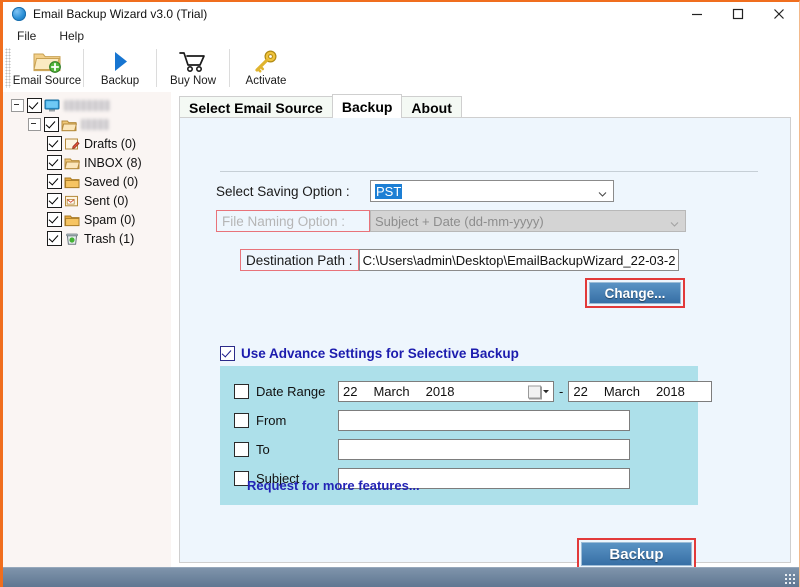  Describe the element at coordinates (621, 391) in the screenshot. I see `date-to-month: March` at that location.